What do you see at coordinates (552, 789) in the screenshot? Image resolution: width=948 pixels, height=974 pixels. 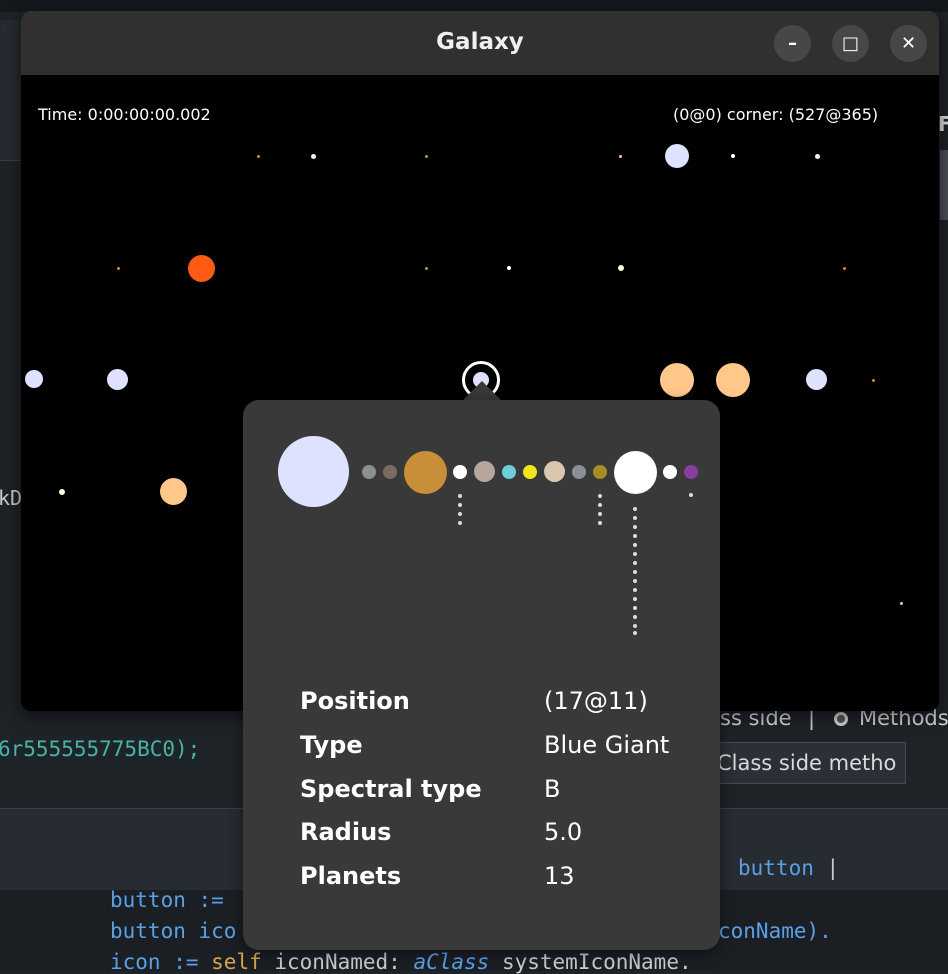 I see `info-value: B` at bounding box center [552, 789].